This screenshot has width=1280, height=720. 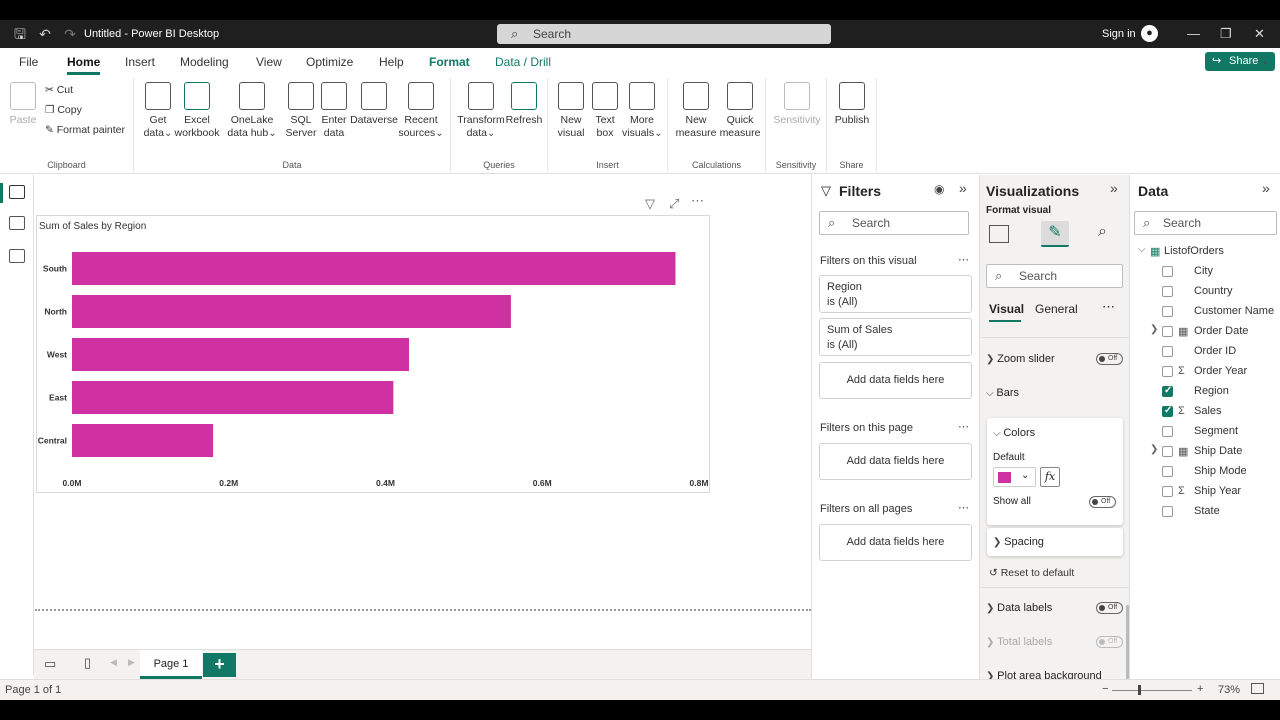 What do you see at coordinates (204, 62) in the screenshot?
I see `tab-modeling: Modeling` at bounding box center [204, 62].